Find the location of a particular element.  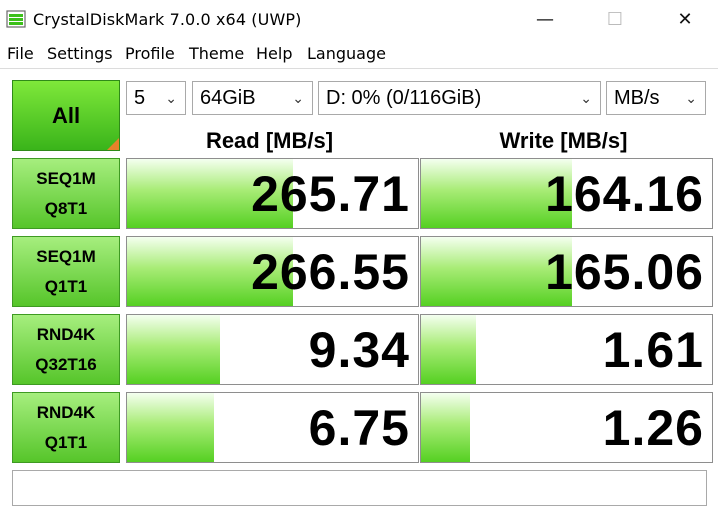

corner-marker is located at coordinates (113, 144).